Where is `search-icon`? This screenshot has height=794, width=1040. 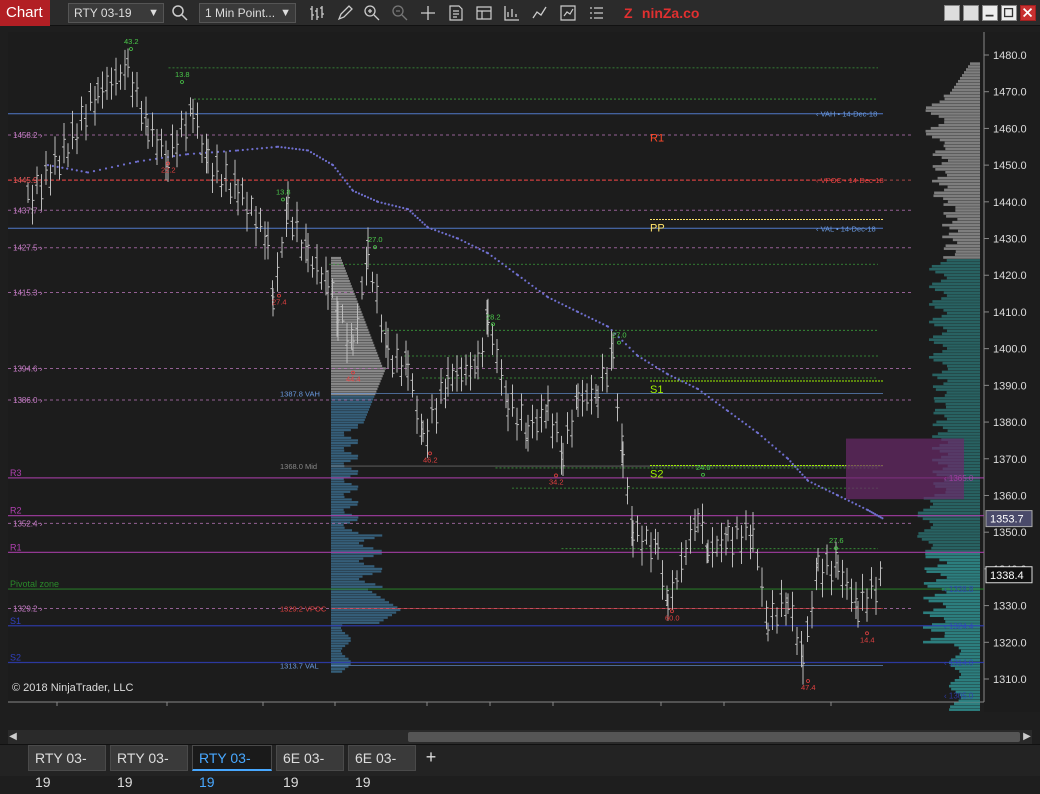
search-icon is located at coordinates (180, 13).